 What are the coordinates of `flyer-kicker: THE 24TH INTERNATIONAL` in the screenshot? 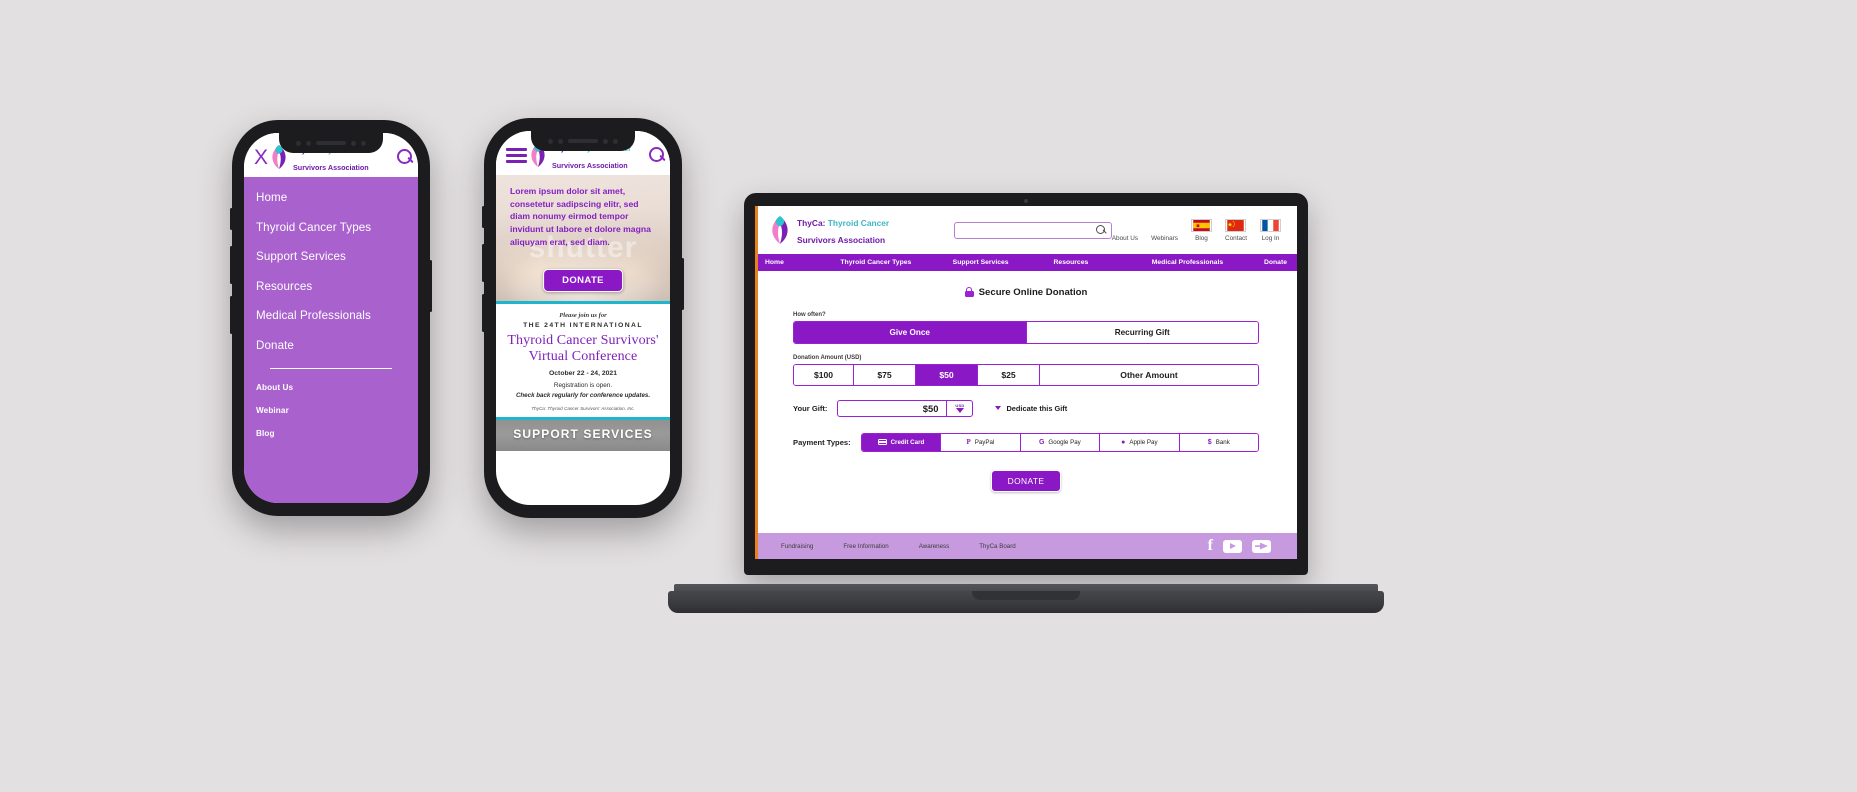 It's located at (583, 325).